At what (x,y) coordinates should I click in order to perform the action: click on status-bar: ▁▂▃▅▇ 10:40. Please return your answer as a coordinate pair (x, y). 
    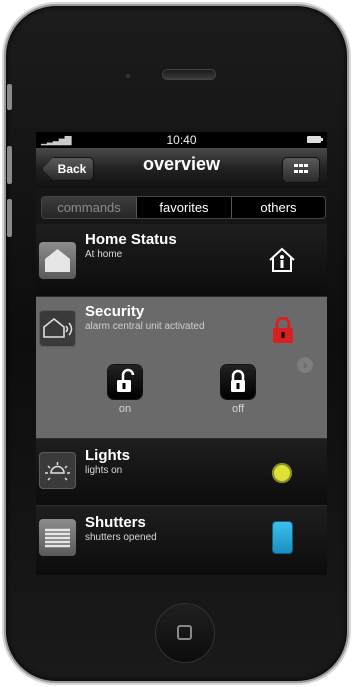
    Looking at the image, I should click on (181, 140).